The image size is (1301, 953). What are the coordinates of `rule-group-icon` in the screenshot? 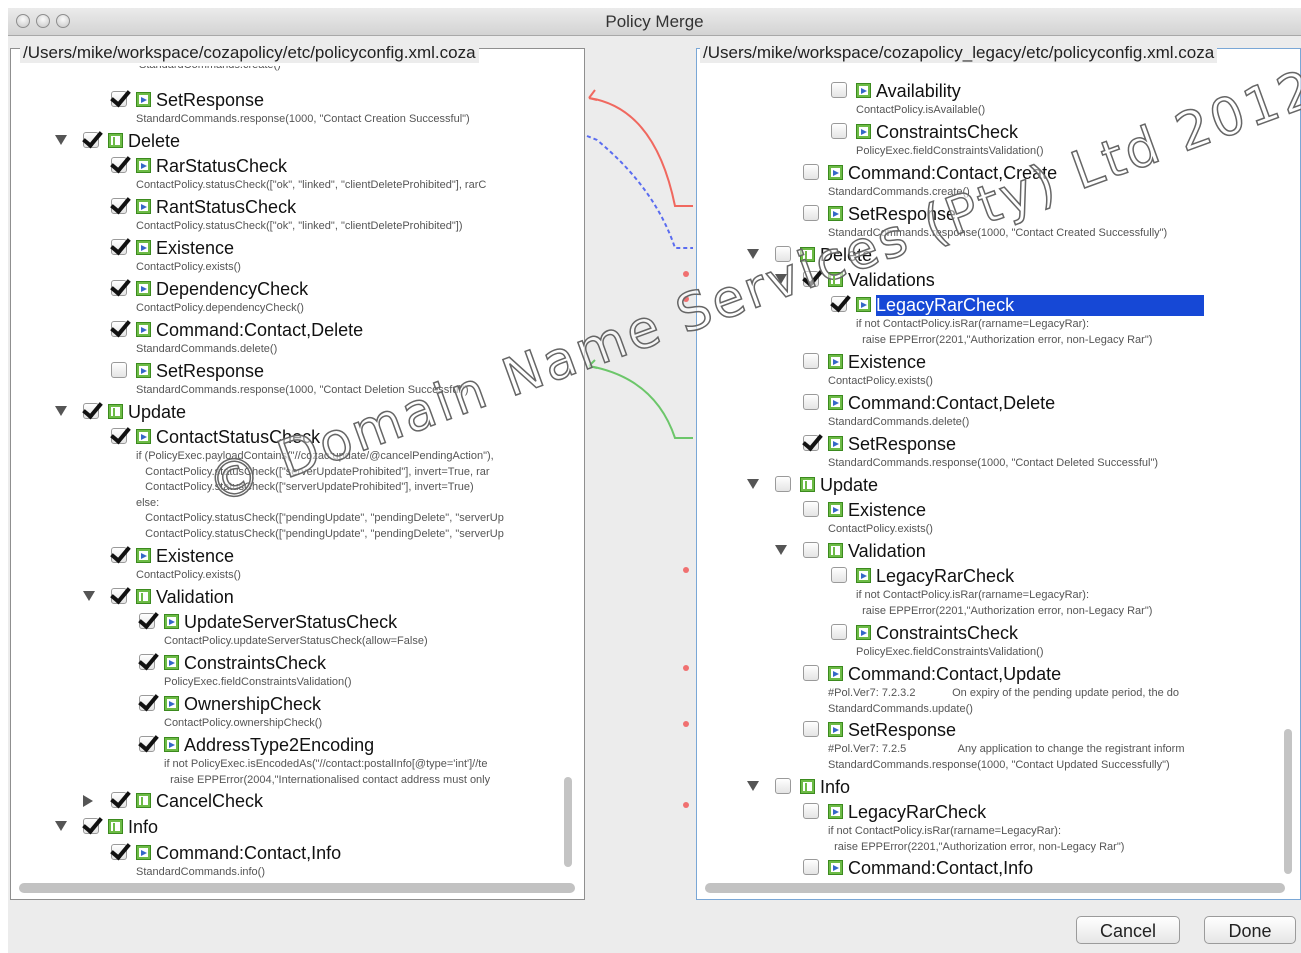 It's located at (115, 826).